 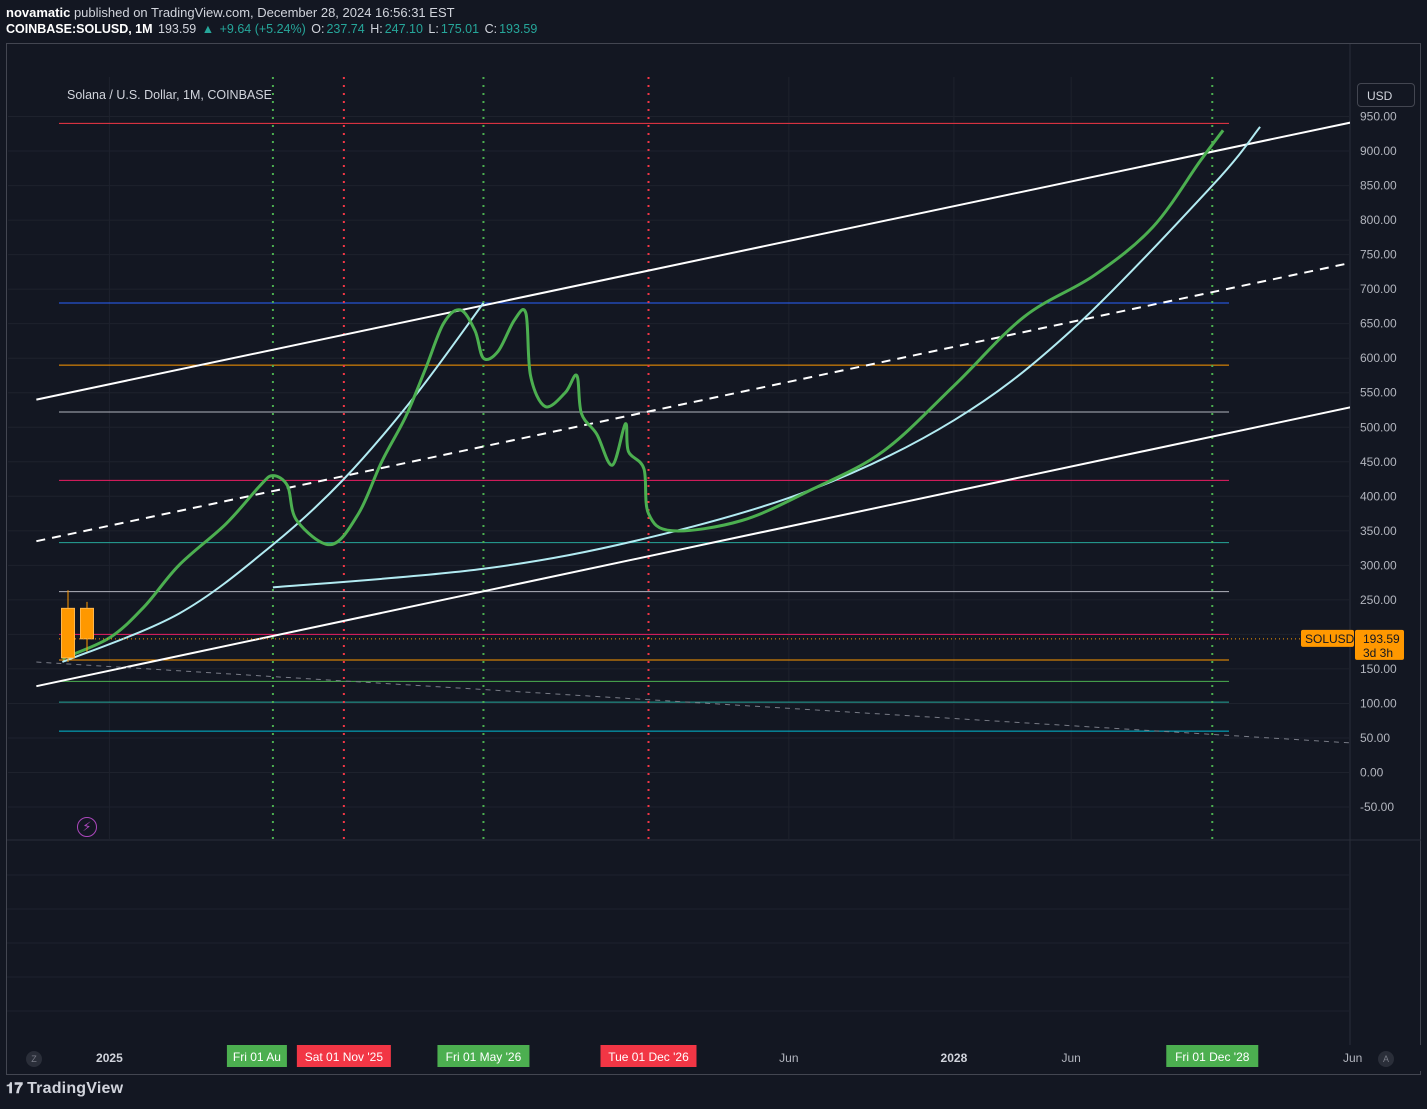 I want to click on price-tick-label: 450.00, so click(x=1378, y=462).